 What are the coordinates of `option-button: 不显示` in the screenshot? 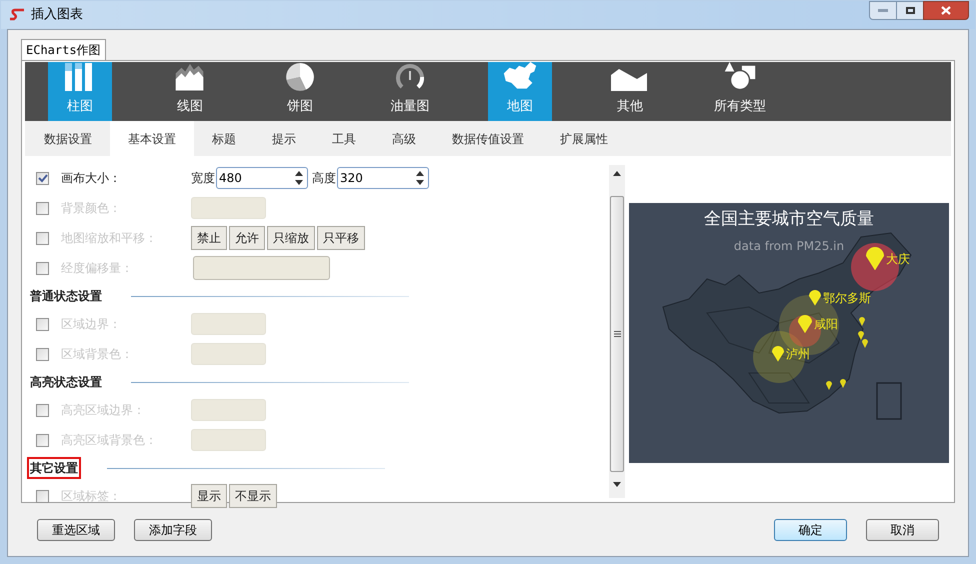 It's located at (253, 496).